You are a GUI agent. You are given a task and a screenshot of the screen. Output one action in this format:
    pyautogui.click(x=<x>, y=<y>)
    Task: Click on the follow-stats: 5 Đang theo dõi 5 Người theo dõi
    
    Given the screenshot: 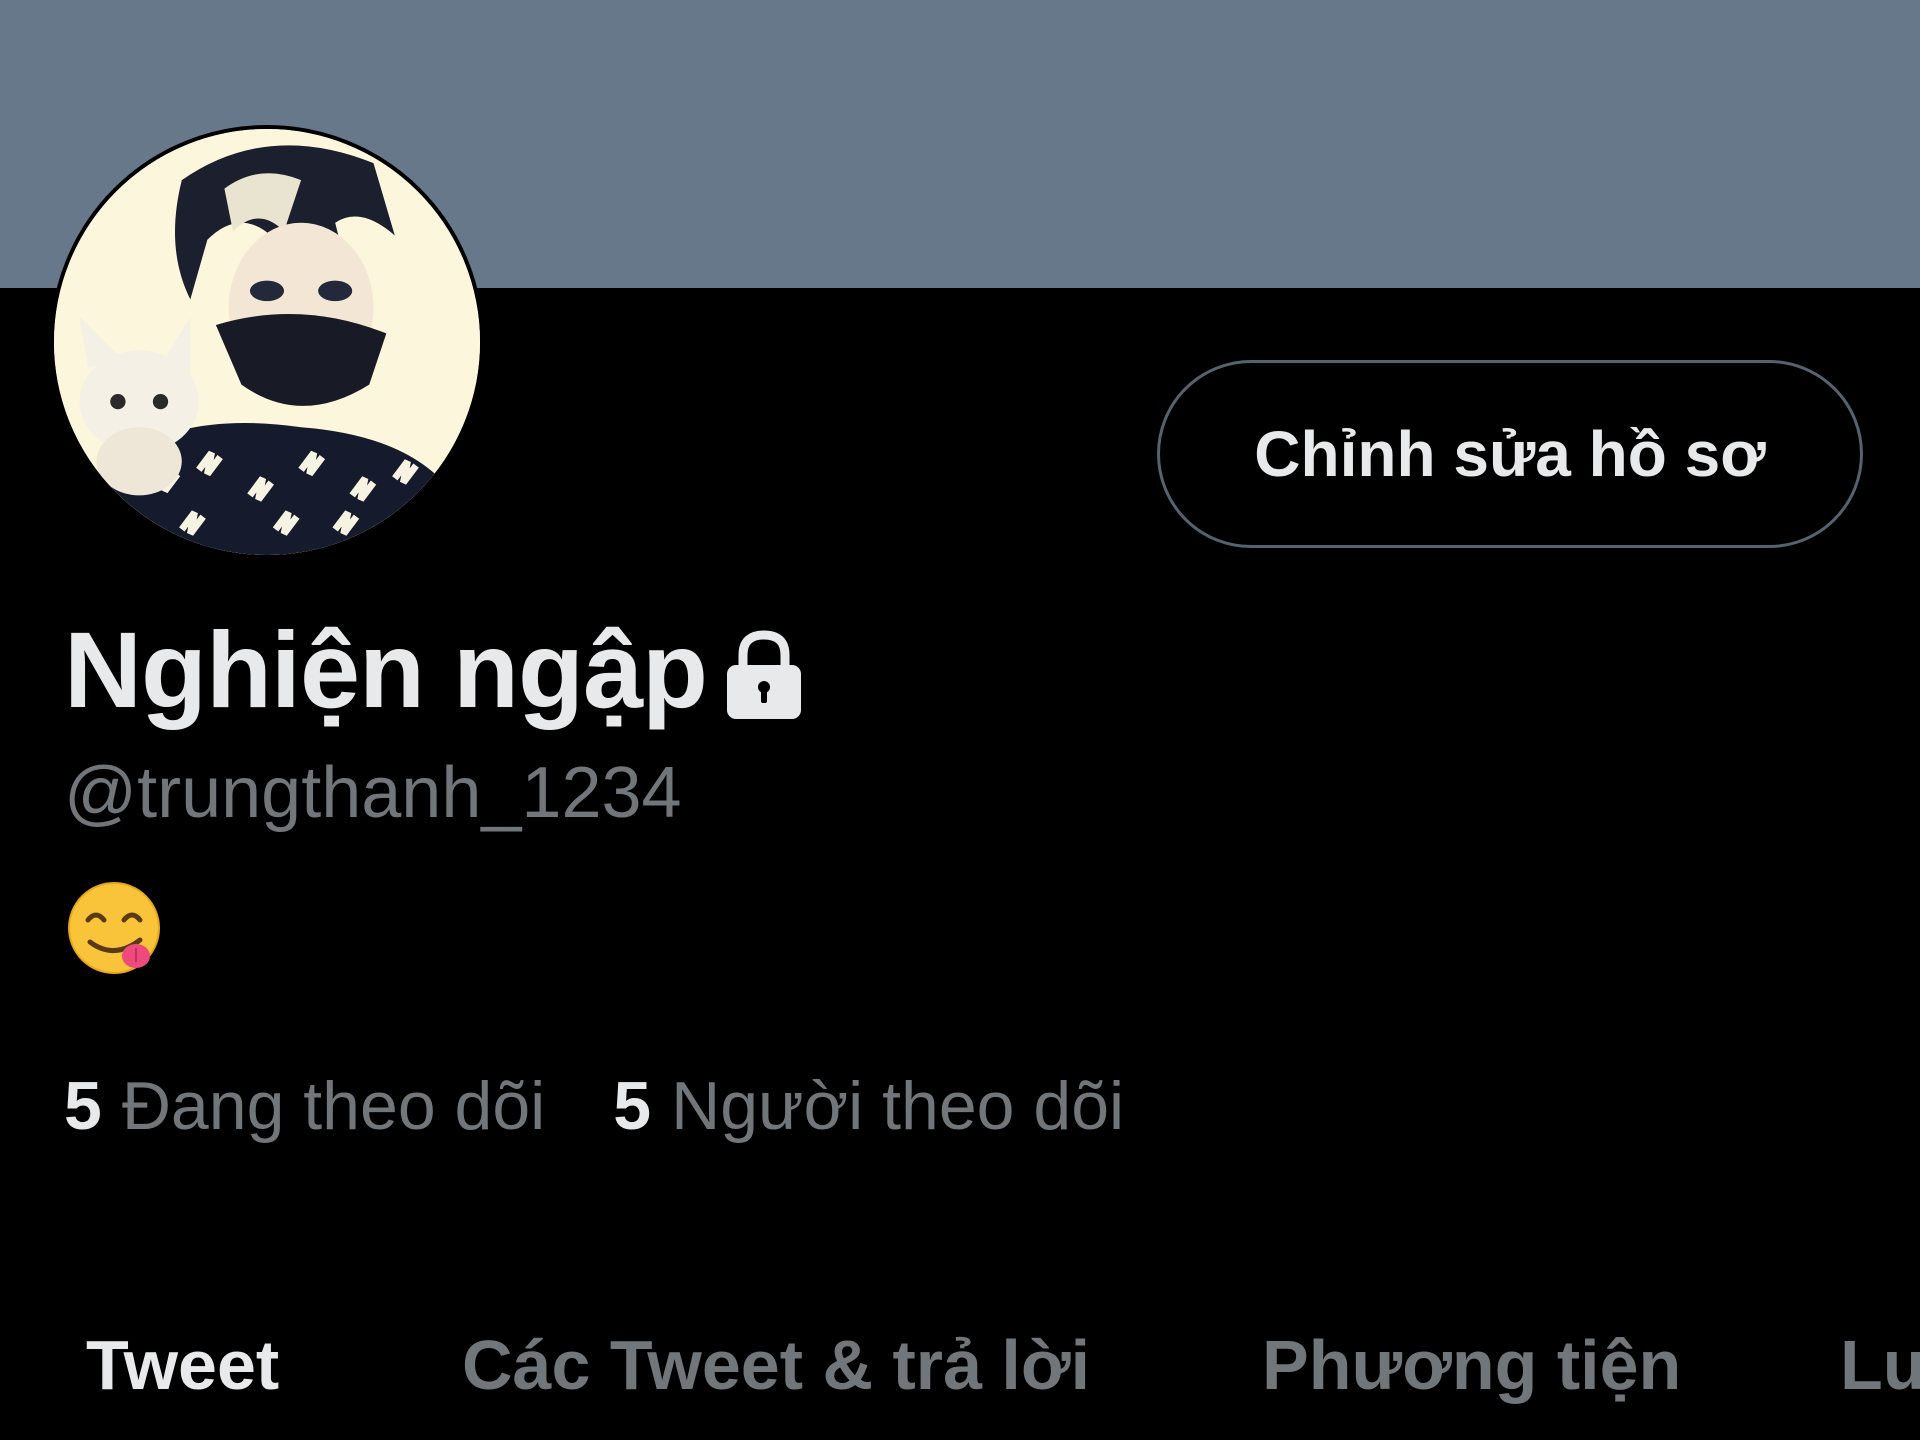 What is the action you would take?
    pyautogui.click(x=628, y=1106)
    